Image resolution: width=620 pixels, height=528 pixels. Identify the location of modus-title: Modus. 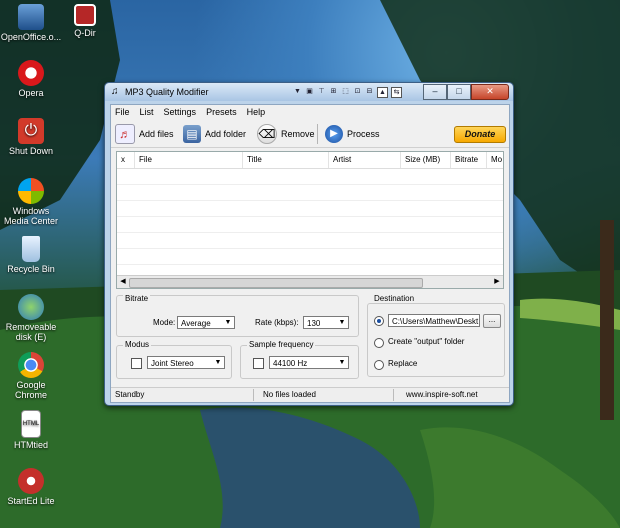
(137, 344).